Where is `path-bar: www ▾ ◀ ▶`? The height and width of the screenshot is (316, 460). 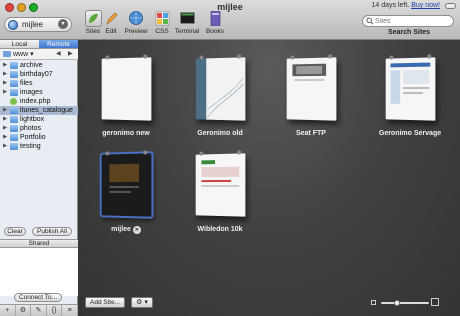
path-bar: www ▾ ◀ ▶ is located at coordinates (39, 54).